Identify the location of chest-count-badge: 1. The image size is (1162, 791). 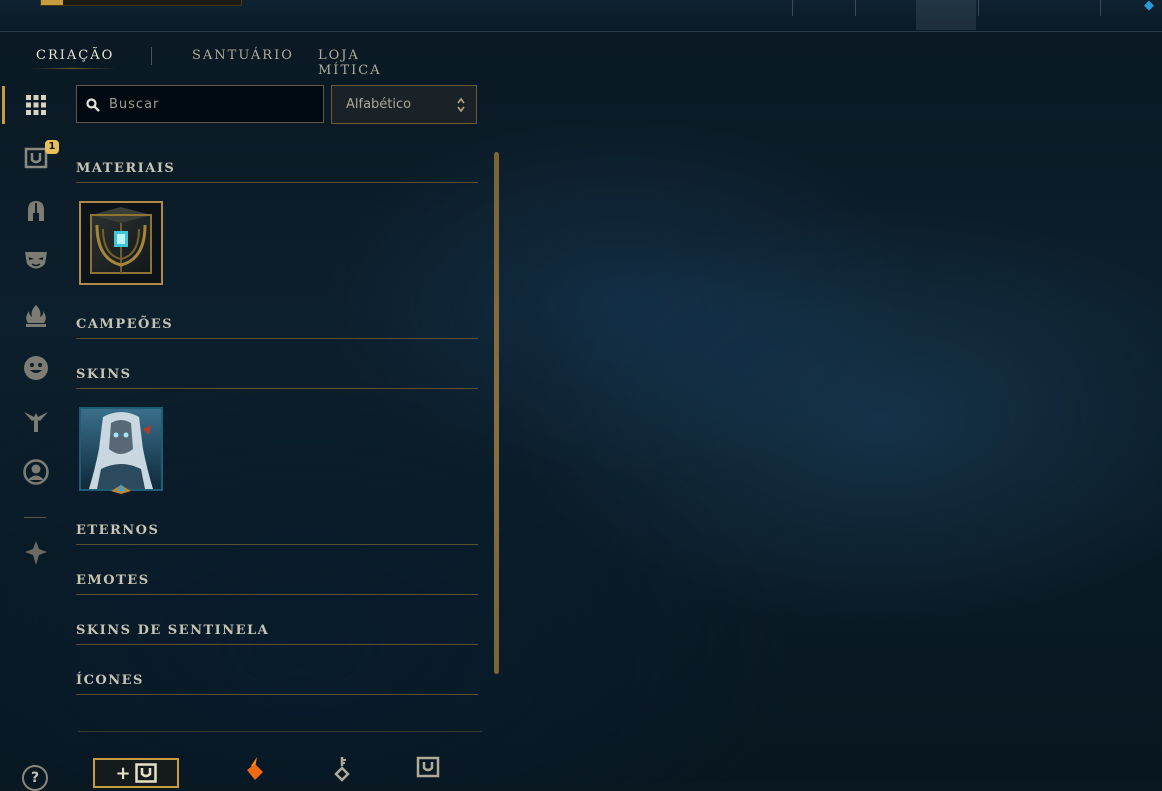
(52, 147).